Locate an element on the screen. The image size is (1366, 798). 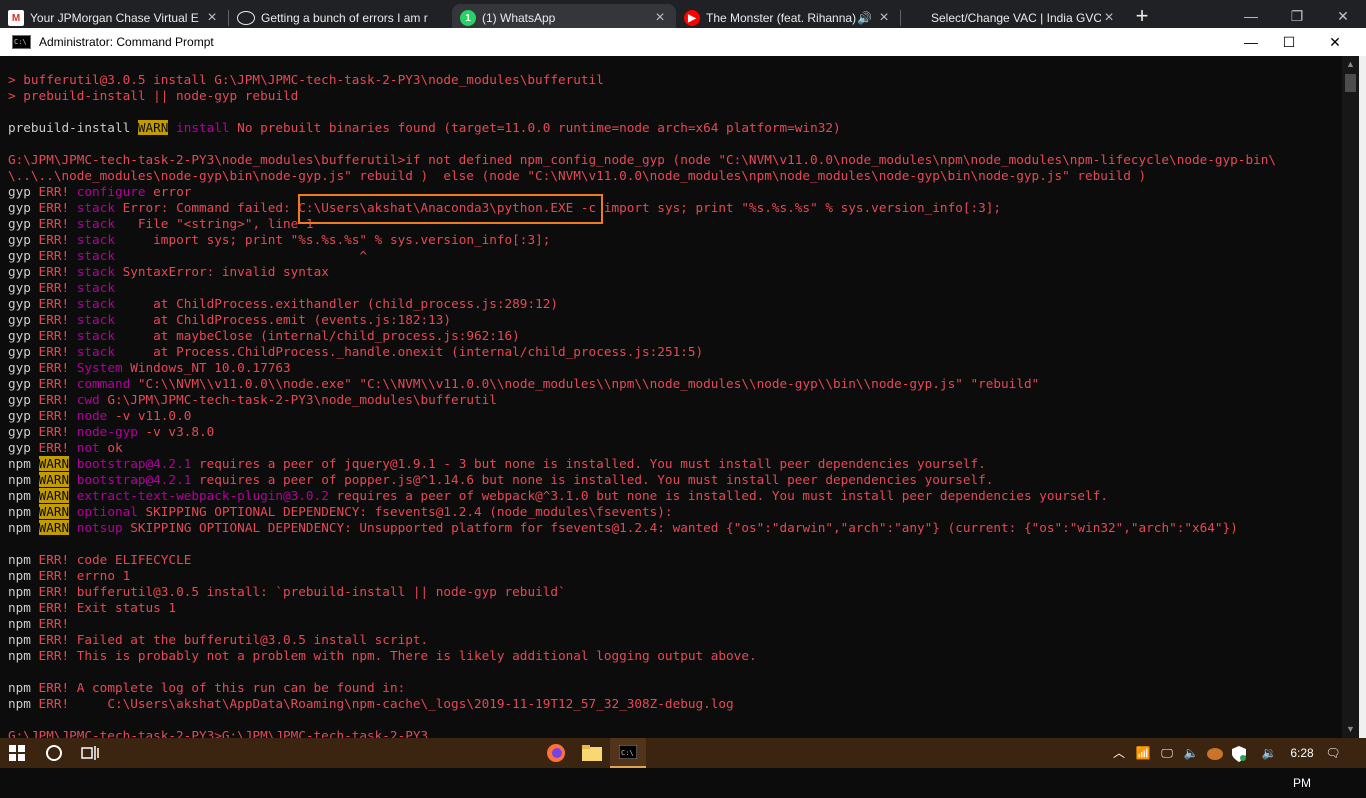
security-shield-icon is located at coordinates (1239, 753).